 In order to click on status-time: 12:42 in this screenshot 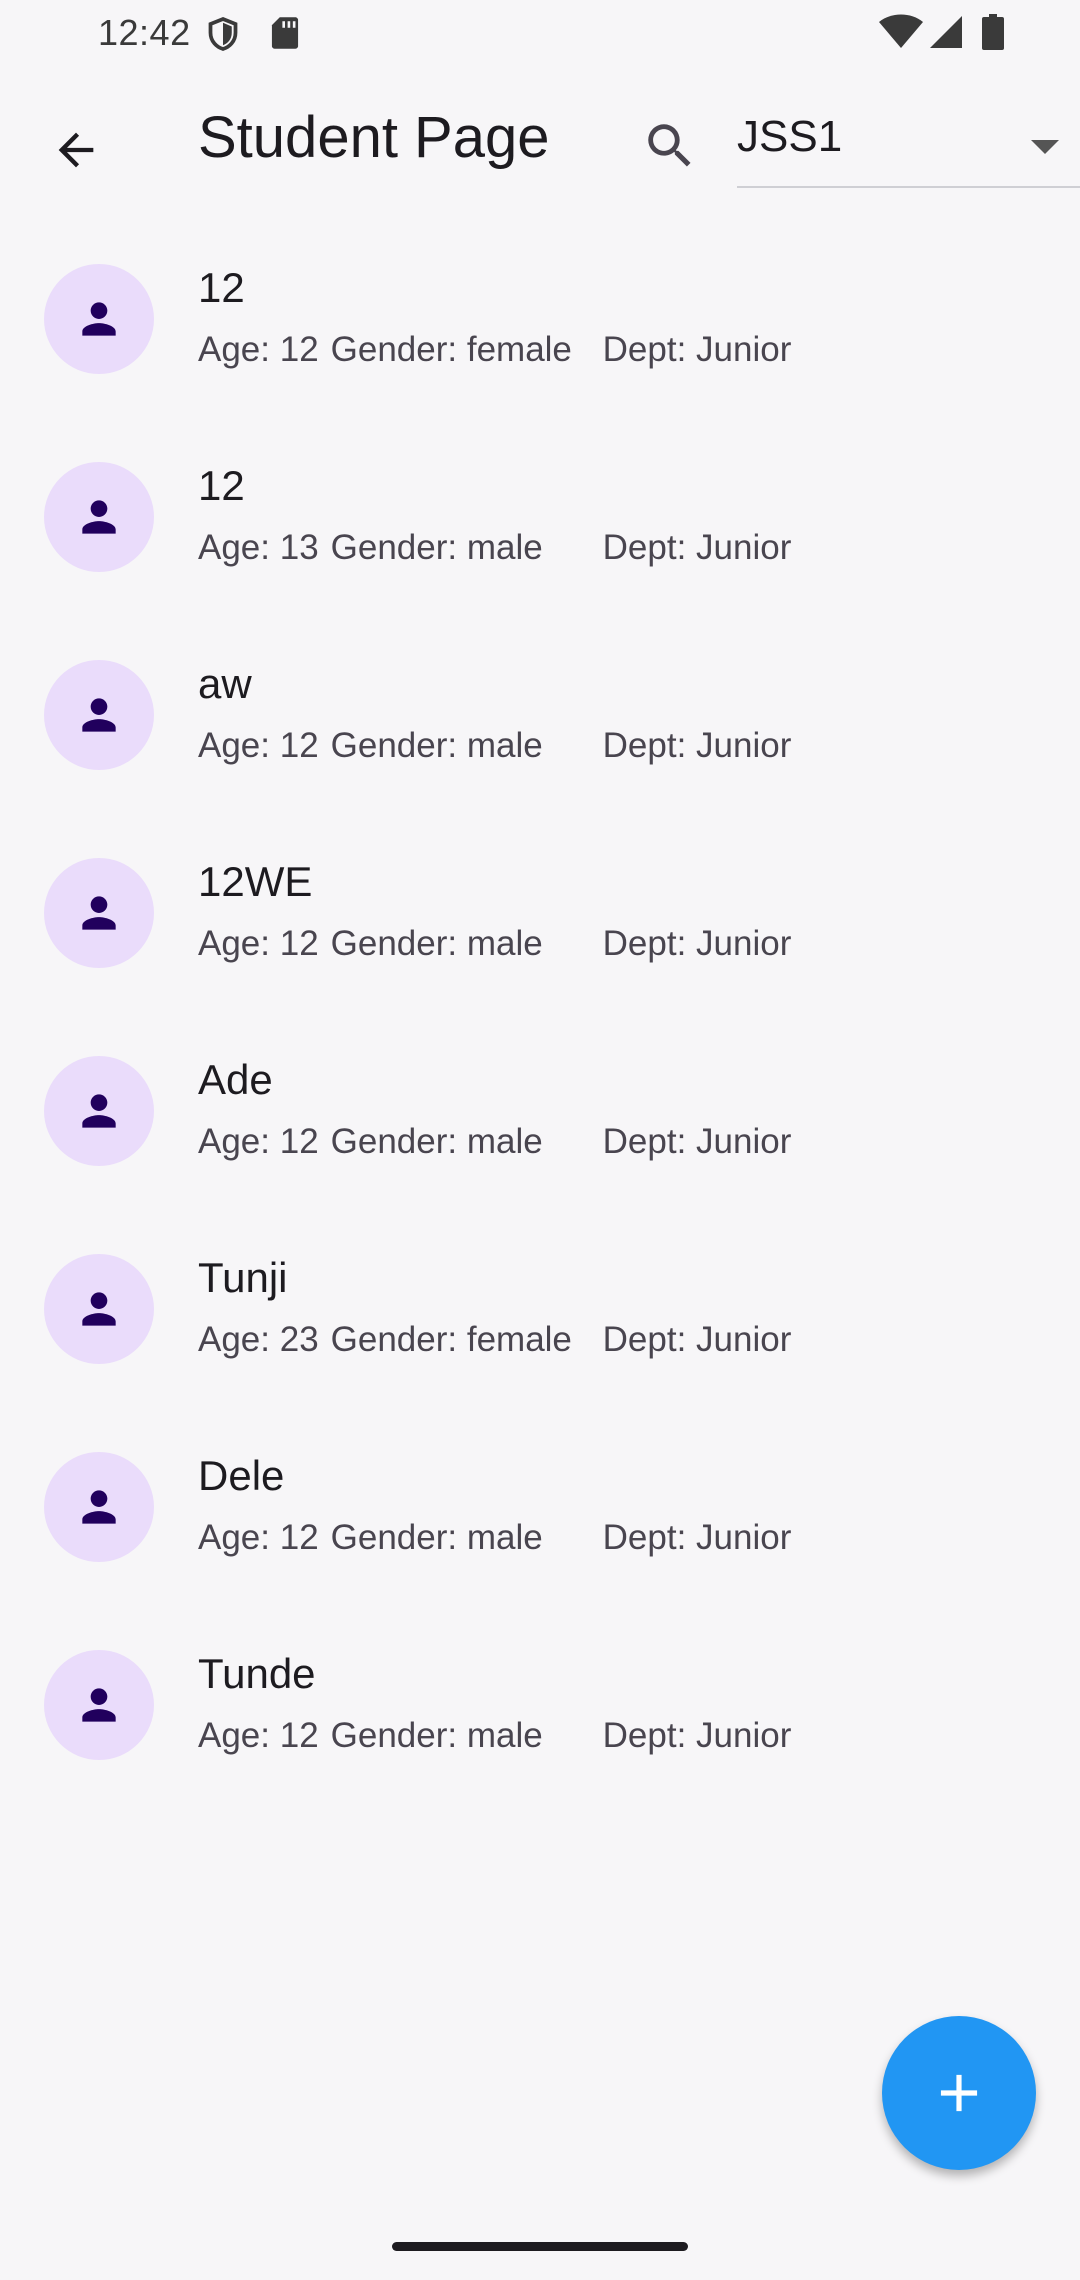, I will do `click(144, 32)`.